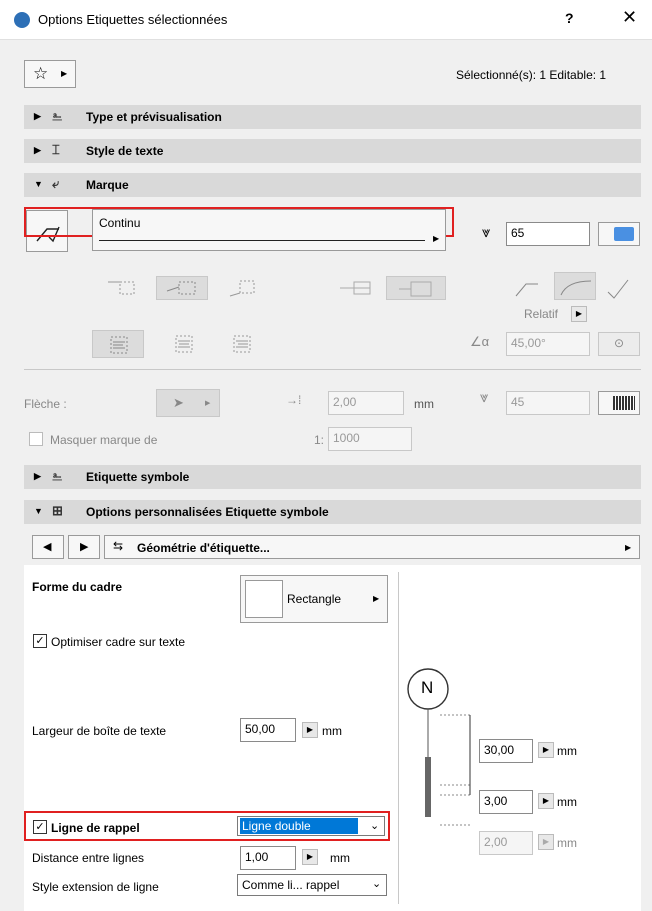  I want to click on dim2-input: 3,00, so click(506, 802).